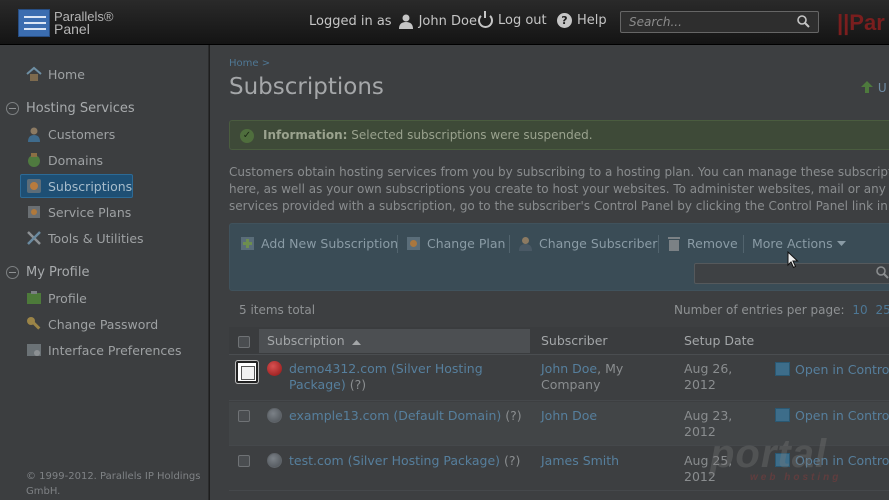 This screenshot has width=889, height=500. I want to click on items-total: 5 items total, so click(277, 310).